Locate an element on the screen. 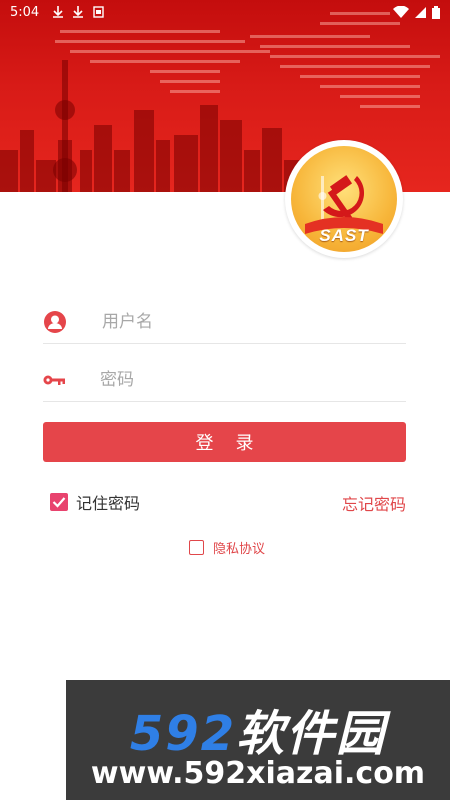 The width and height of the screenshot is (450, 800). site-watermark: 592软件园 www.592xiazai.com is located at coordinates (258, 740).